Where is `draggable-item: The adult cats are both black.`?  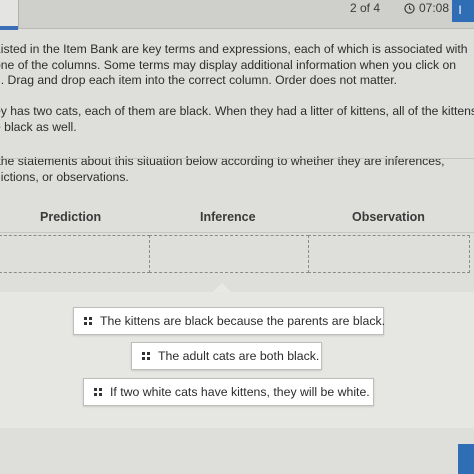
draggable-item: The adult cats are both black. is located at coordinates (226, 356).